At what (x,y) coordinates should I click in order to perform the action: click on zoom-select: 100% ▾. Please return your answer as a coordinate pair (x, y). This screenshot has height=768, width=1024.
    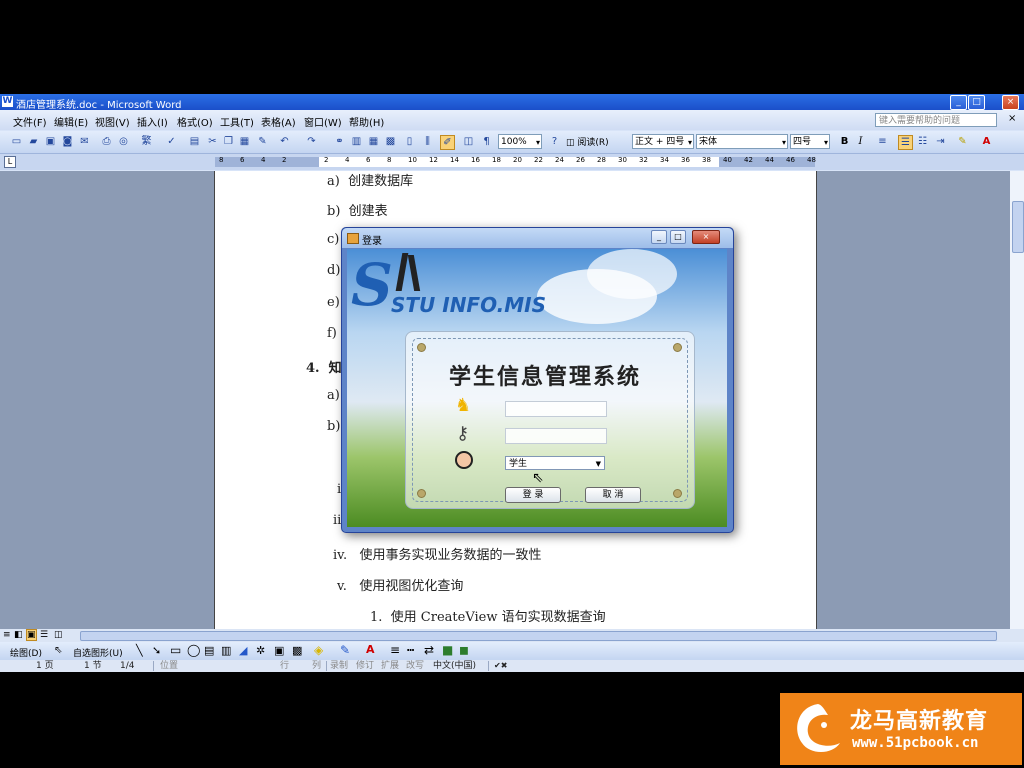
    Looking at the image, I should click on (520, 141).